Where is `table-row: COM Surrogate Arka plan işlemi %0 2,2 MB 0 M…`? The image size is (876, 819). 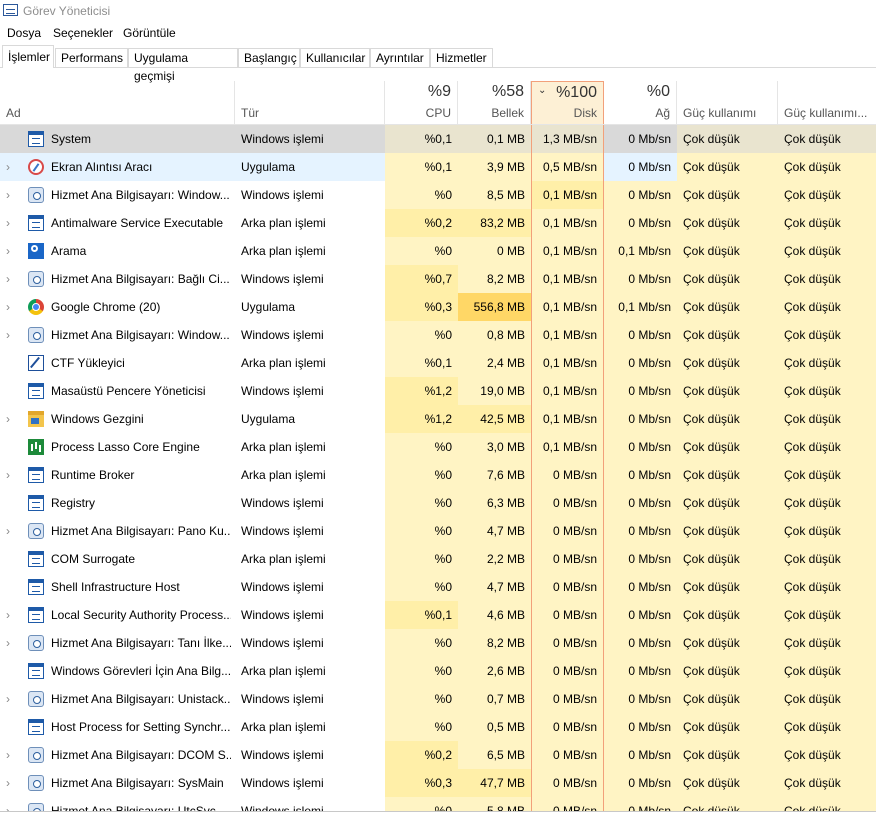
table-row: COM Surrogate Arka plan işlemi %0 2,2 MB 0 M… is located at coordinates (438, 559).